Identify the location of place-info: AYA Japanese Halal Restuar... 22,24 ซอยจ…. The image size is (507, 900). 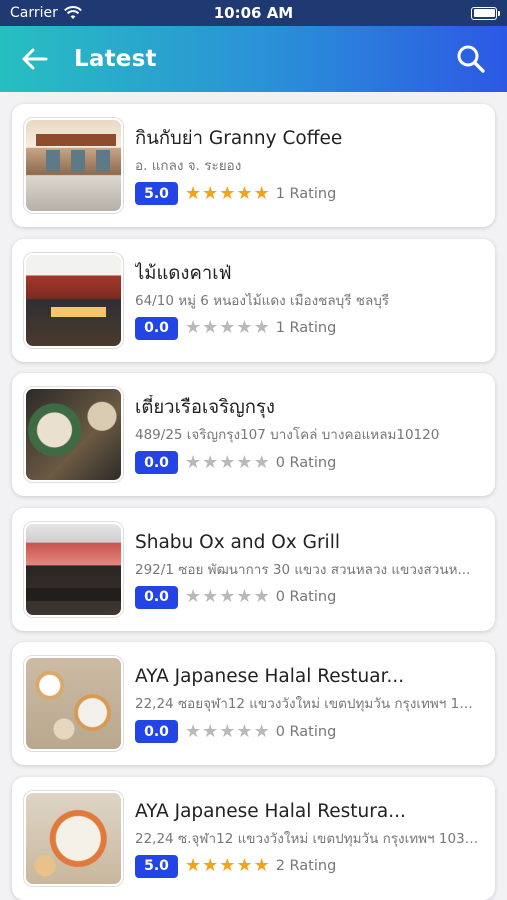
(307, 703).